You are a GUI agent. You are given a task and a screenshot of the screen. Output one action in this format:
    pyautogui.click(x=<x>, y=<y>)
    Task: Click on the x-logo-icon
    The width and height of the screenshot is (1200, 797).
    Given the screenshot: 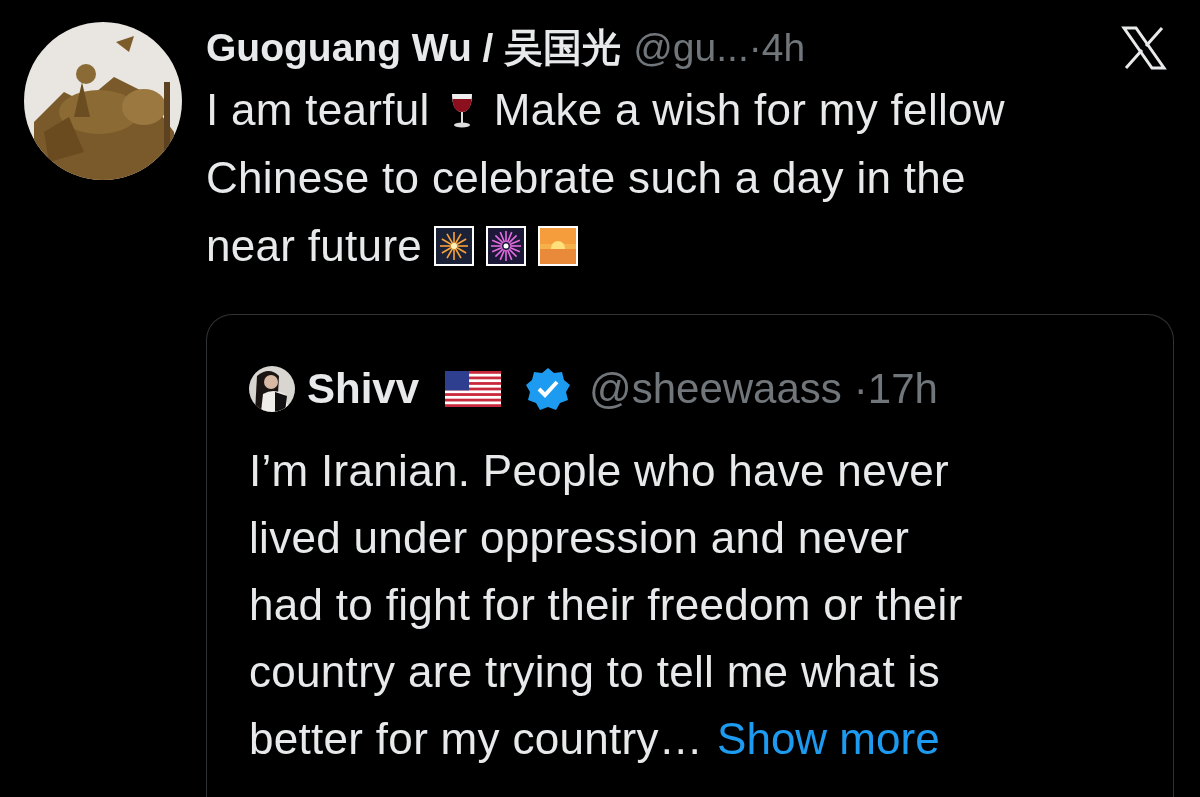 What is the action you would take?
    pyautogui.click(x=1144, y=48)
    